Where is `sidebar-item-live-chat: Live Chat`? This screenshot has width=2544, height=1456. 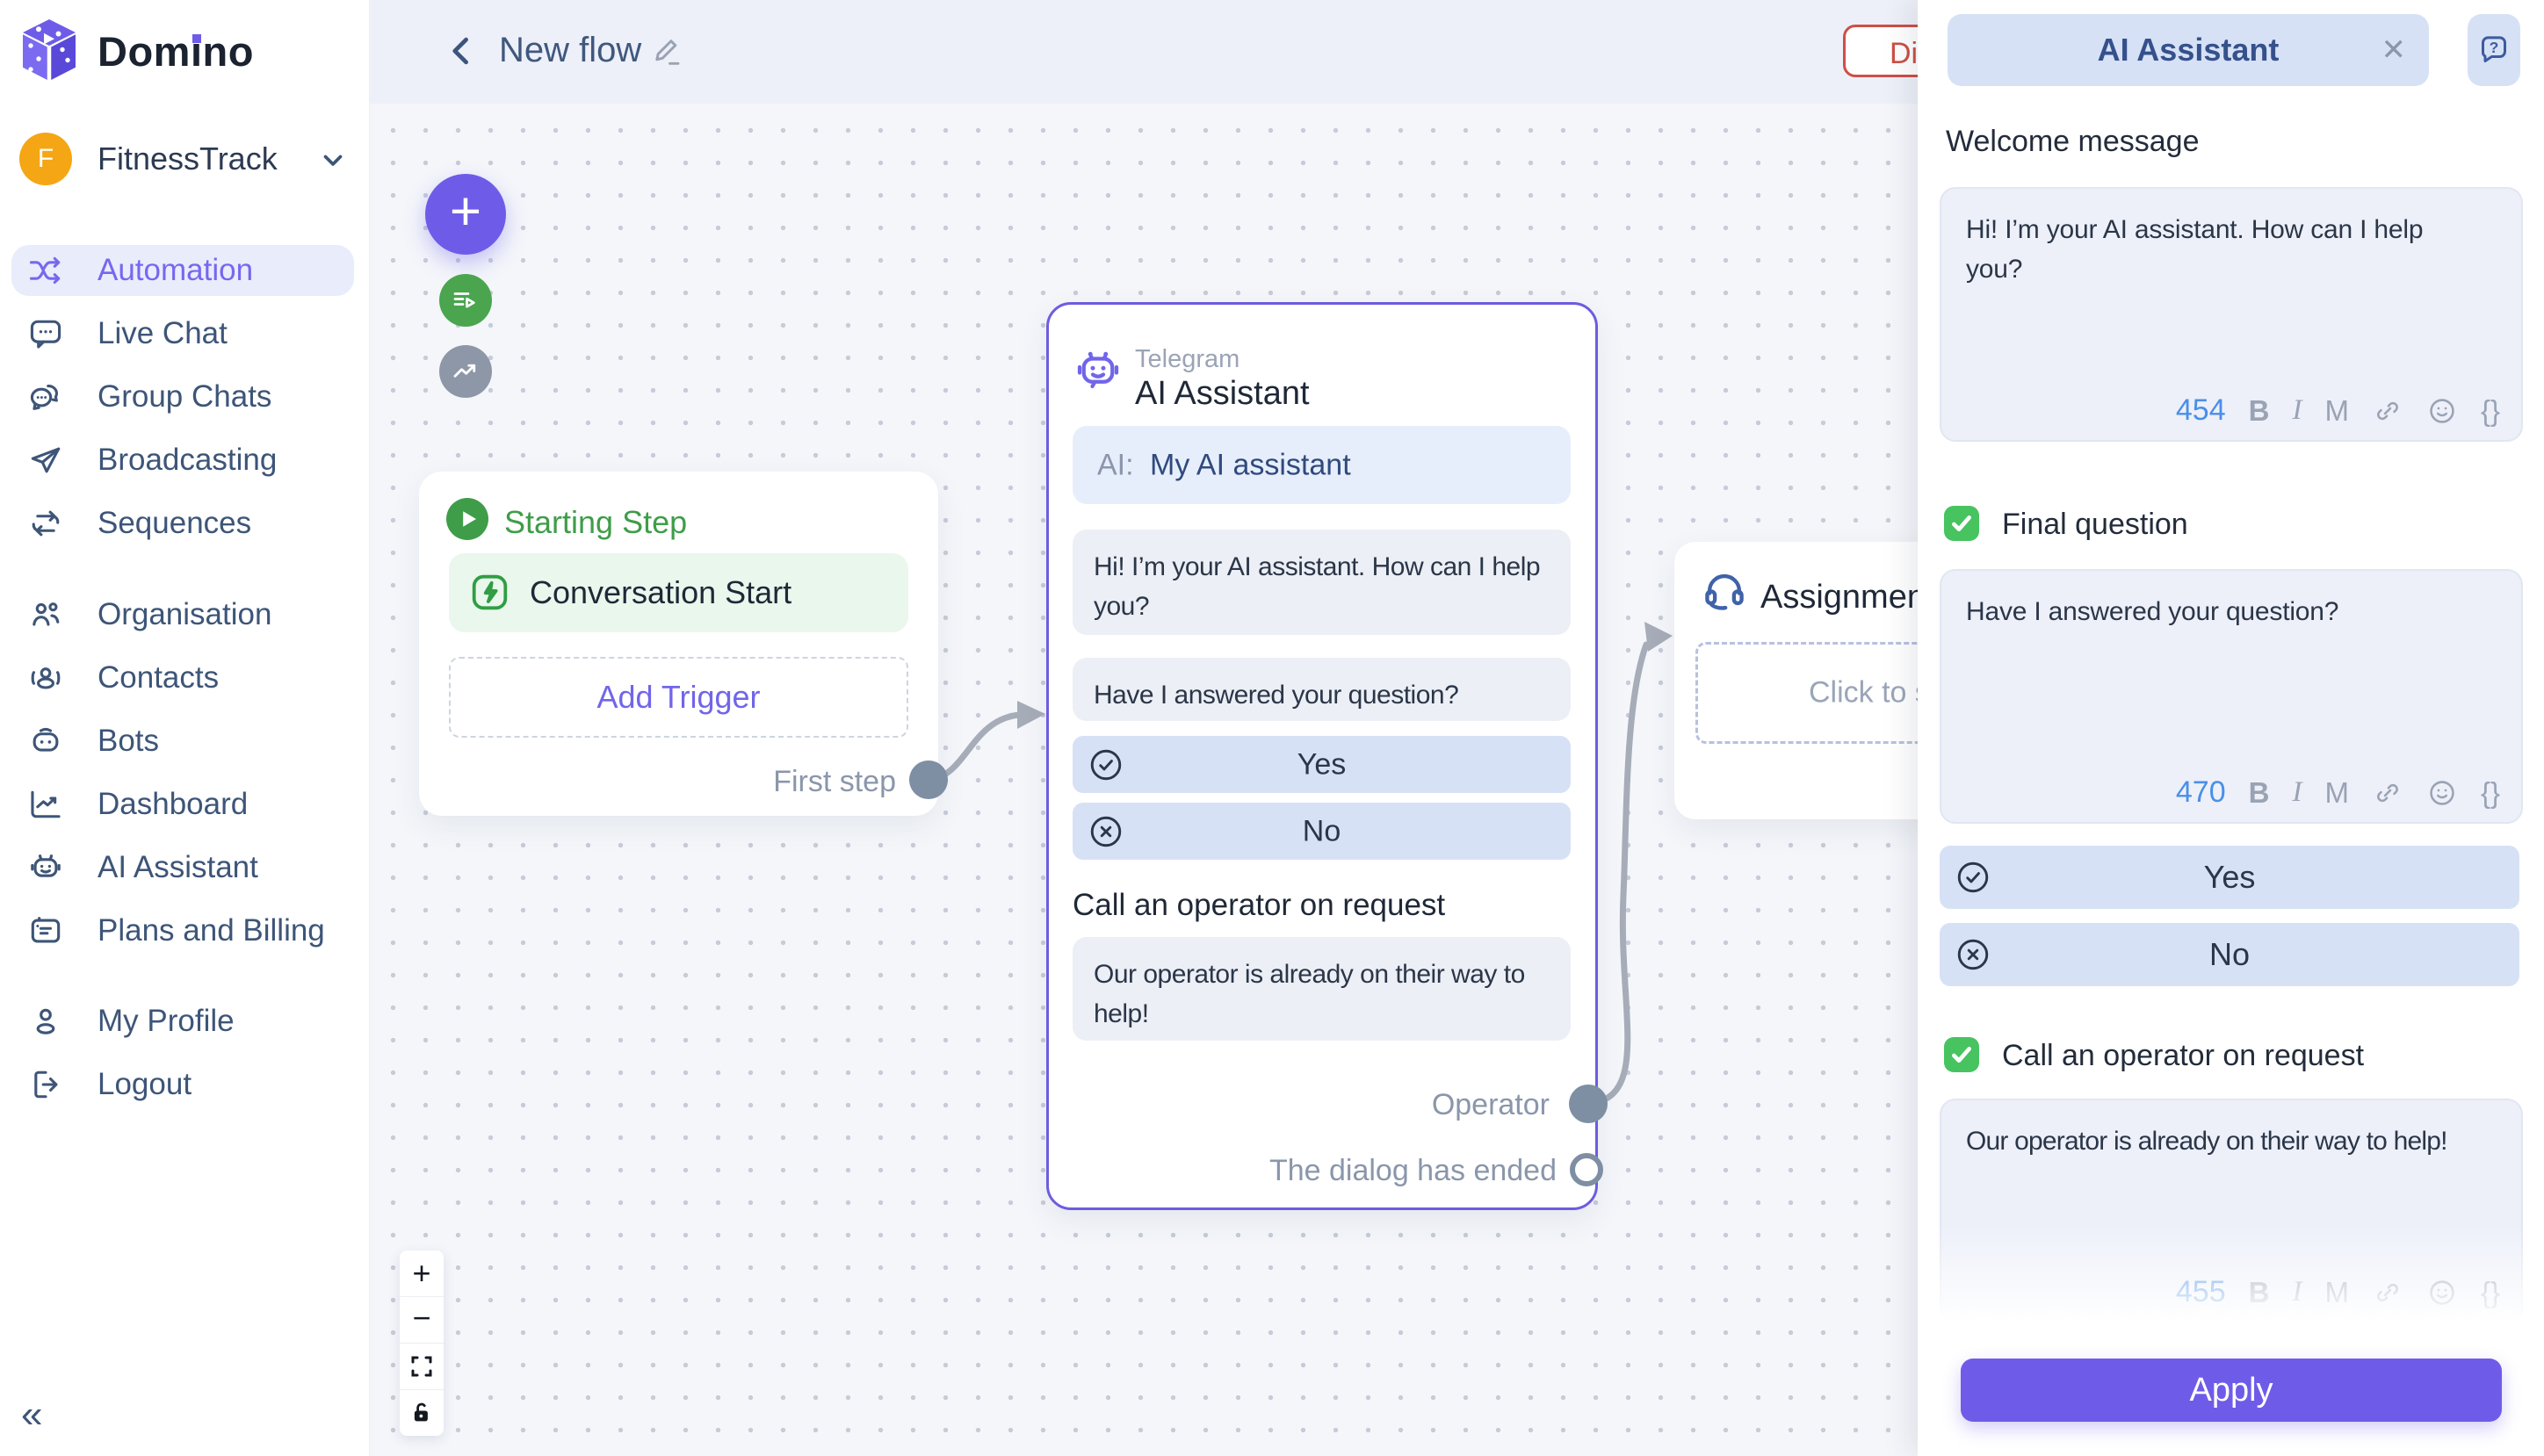
sidebar-item-live-chat: Live Chat is located at coordinates (182, 333).